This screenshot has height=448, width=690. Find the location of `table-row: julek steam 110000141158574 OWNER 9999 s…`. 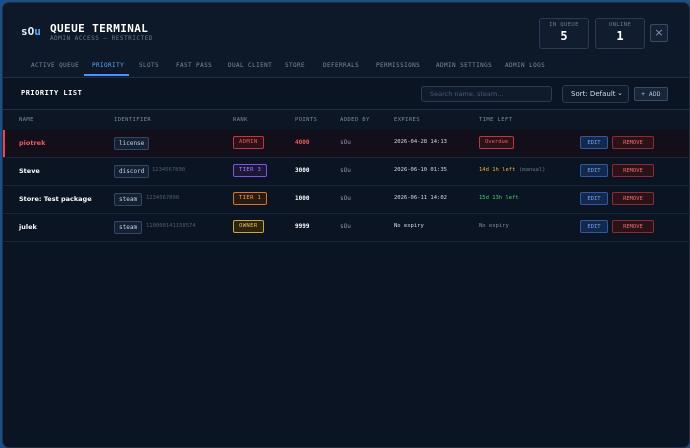

table-row: julek steam 110000141158574 OWNER 9999 s… is located at coordinates (346, 228).